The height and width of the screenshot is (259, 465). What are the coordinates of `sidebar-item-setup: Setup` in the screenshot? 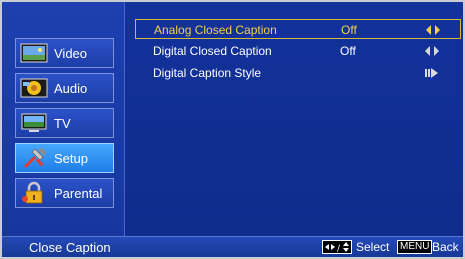 It's located at (64, 158).